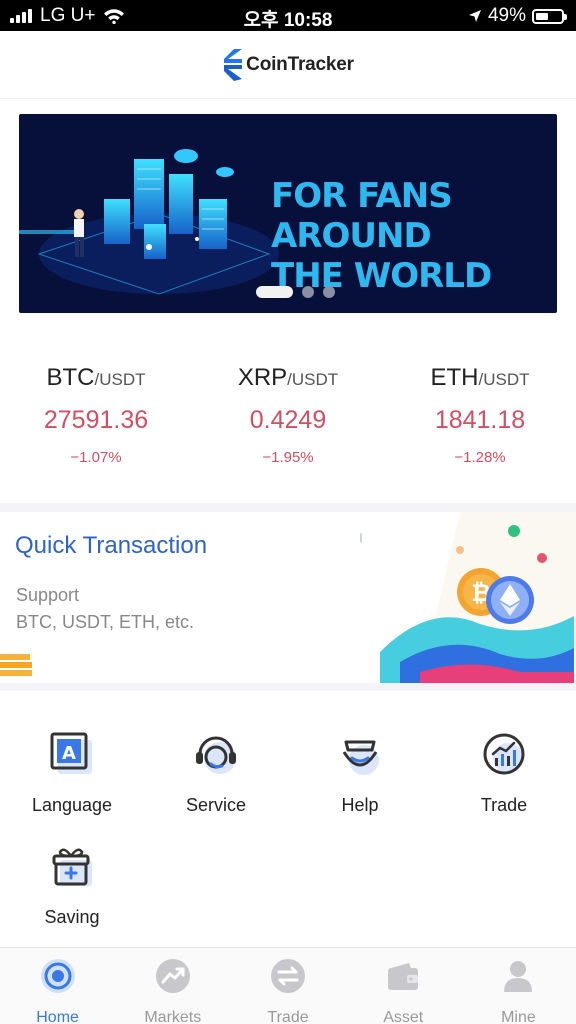  I want to click on crypto-coins-illustration: ₿, so click(468, 597).